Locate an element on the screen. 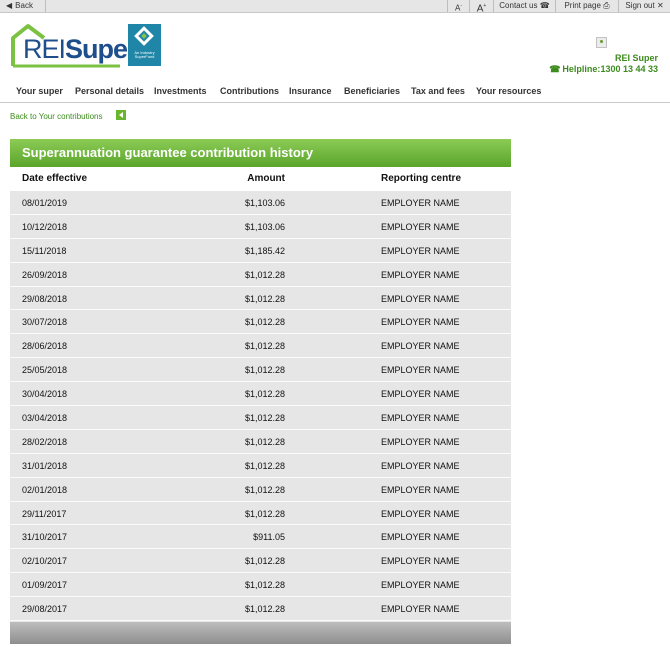 The image size is (670, 647). back-button: ◀ Back is located at coordinates (23, 6).